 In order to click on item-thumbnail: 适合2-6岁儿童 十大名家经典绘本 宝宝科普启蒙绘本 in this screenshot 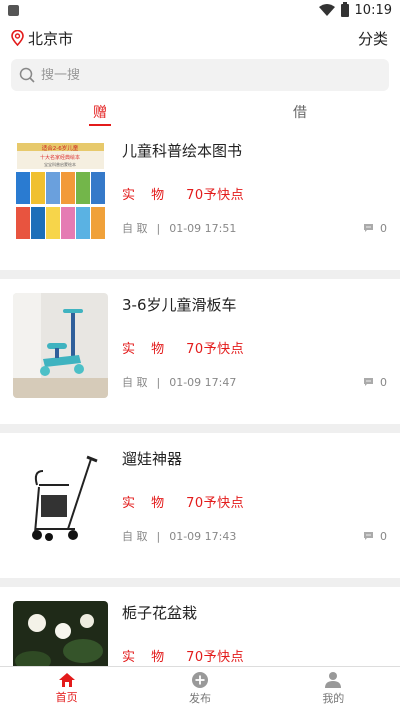, I will do `click(60, 191)`.